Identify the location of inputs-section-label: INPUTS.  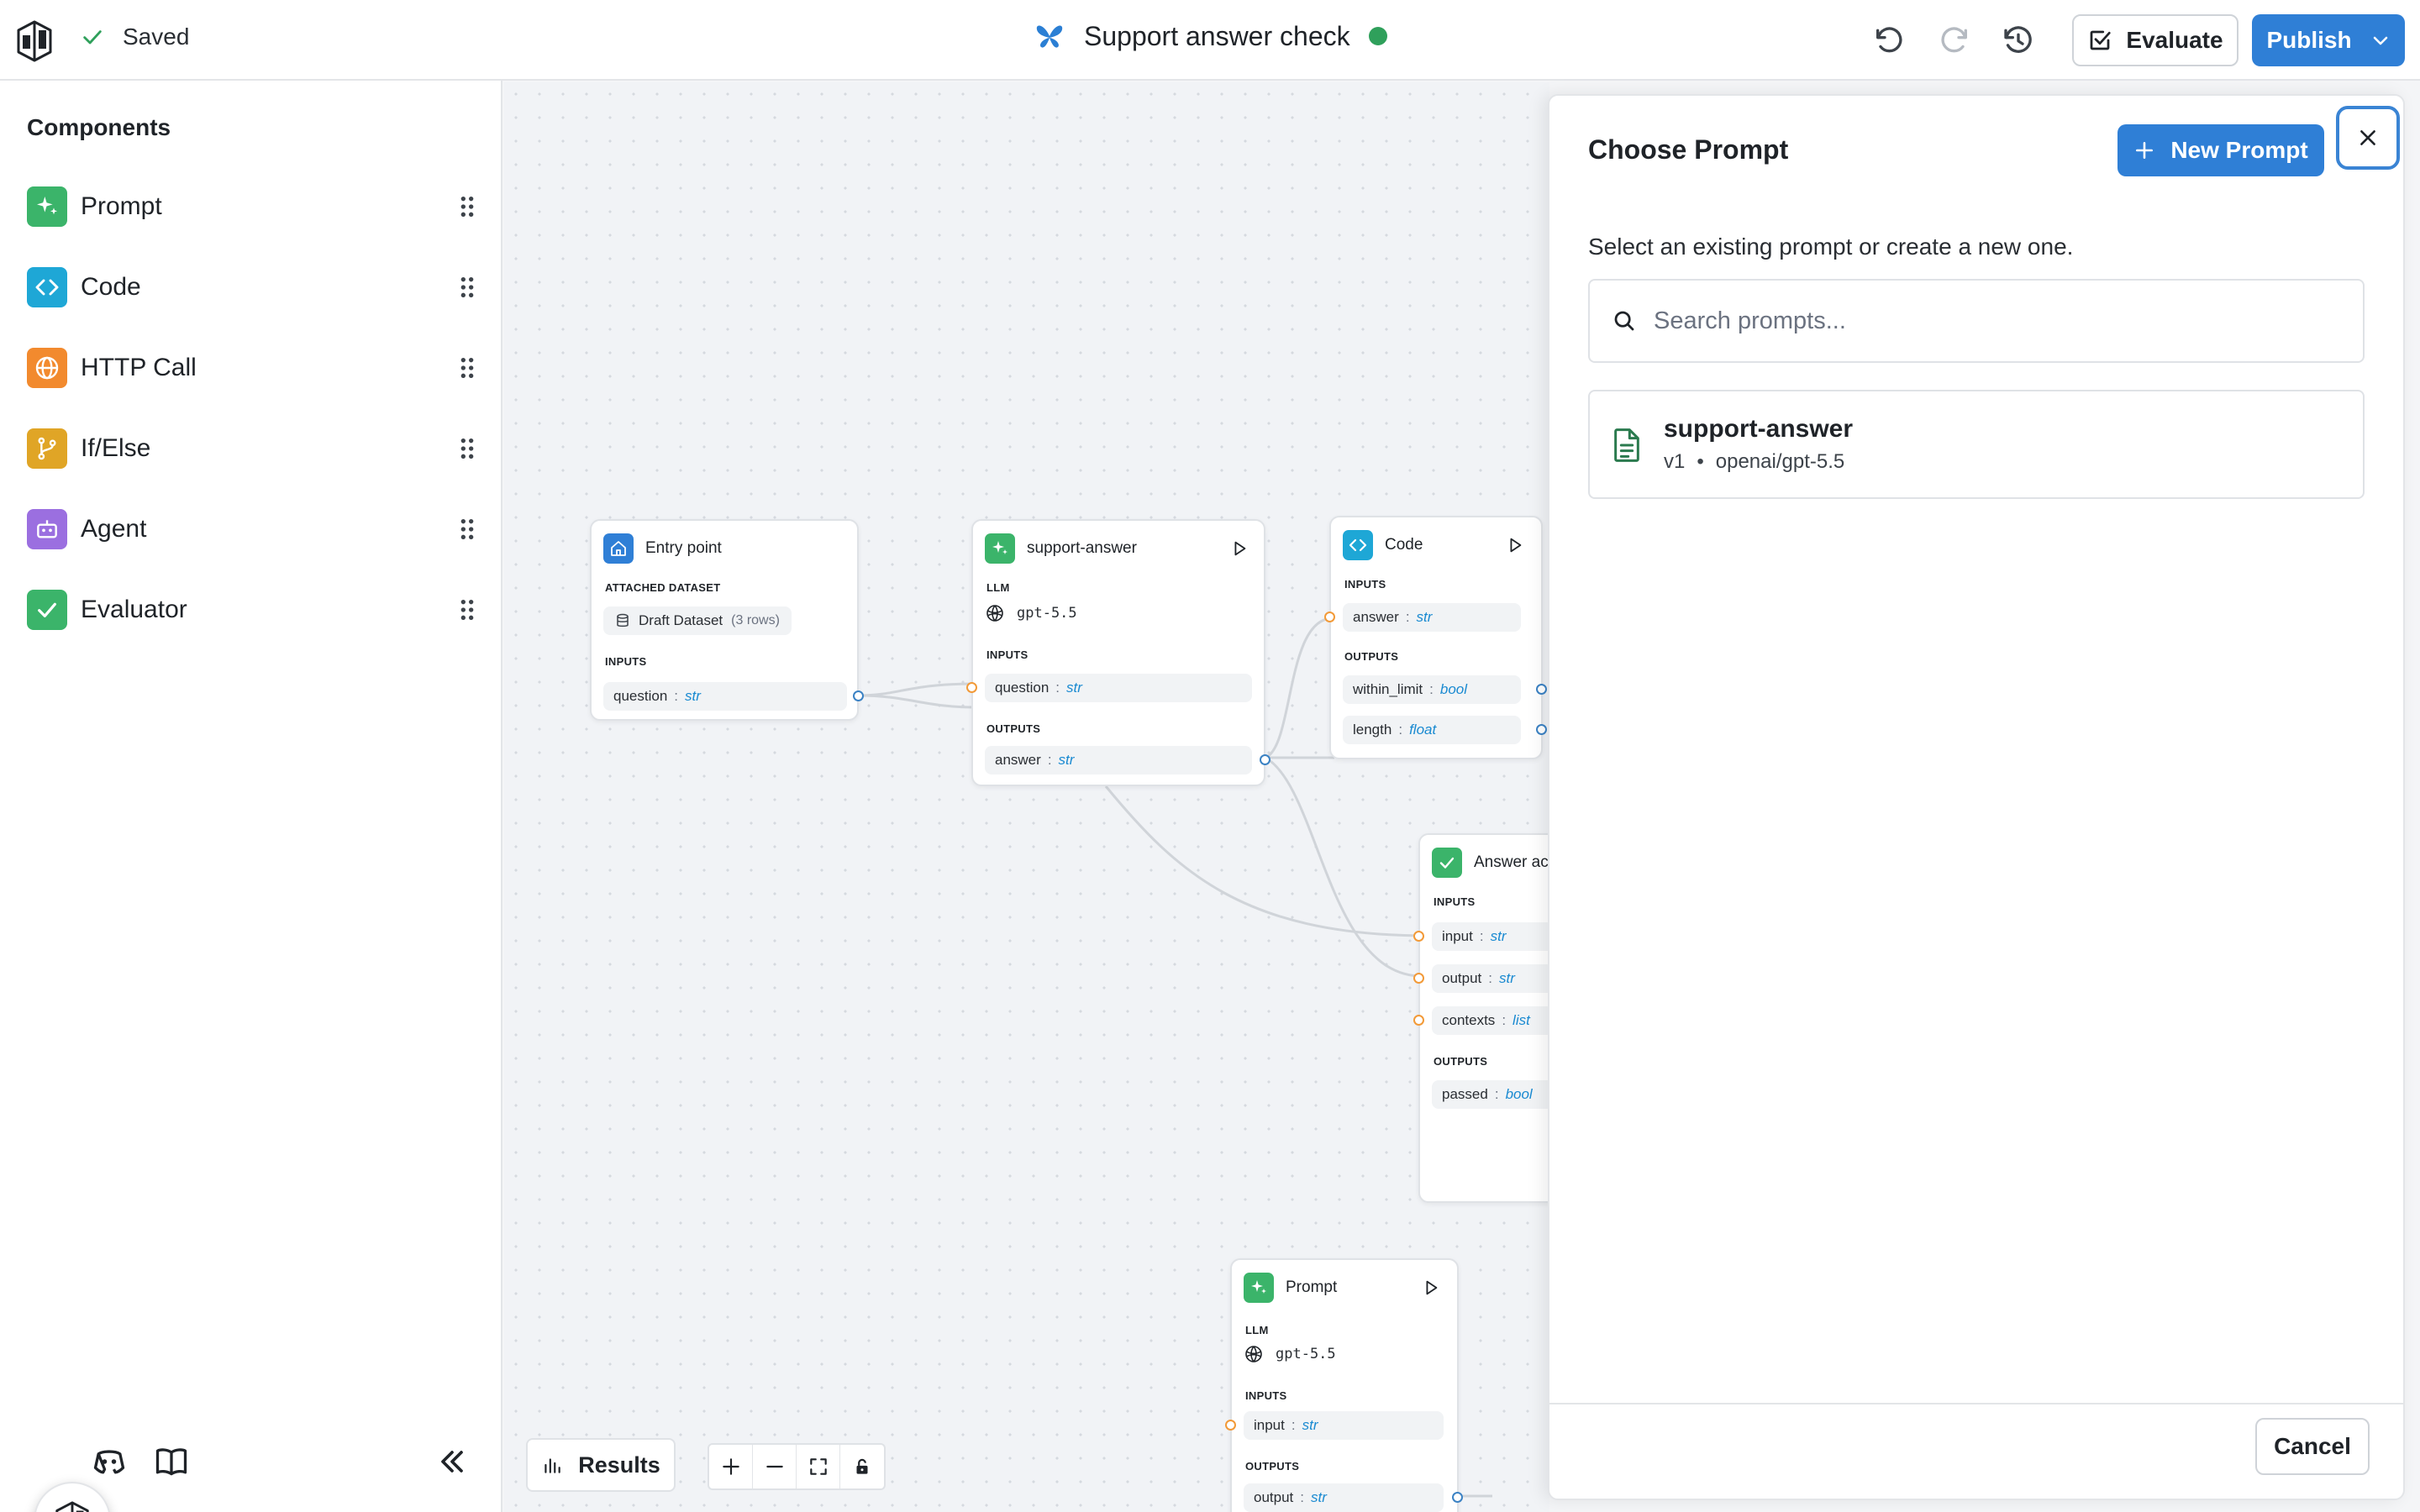
(626, 661).